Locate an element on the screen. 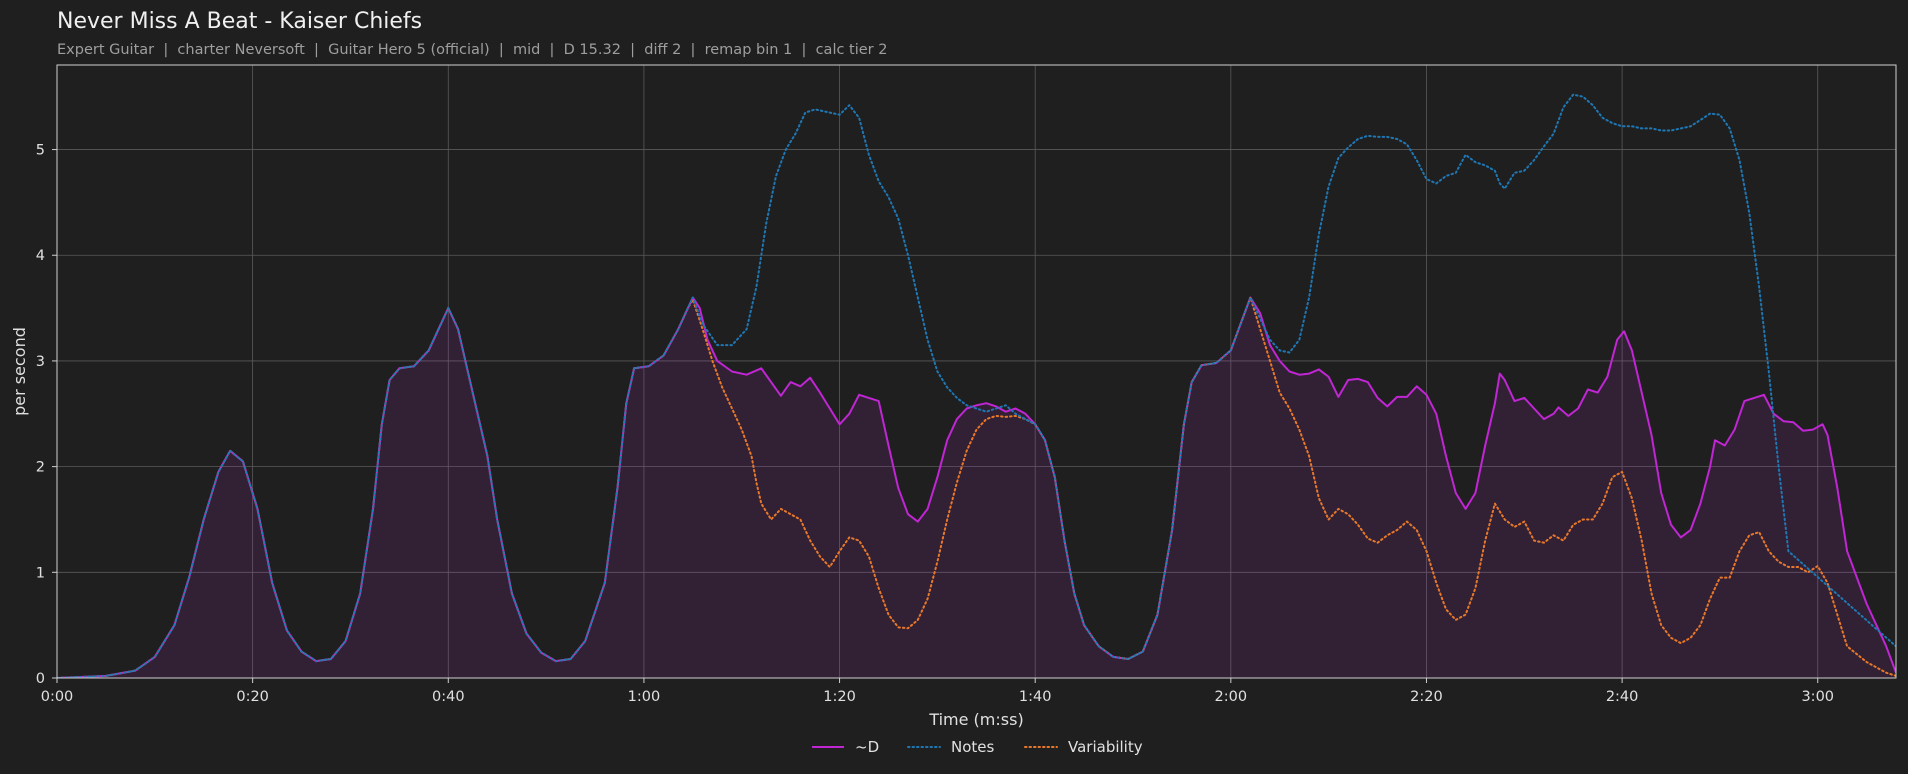 The height and width of the screenshot is (774, 1908). x-tick-label: 1:20 is located at coordinates (839, 697).